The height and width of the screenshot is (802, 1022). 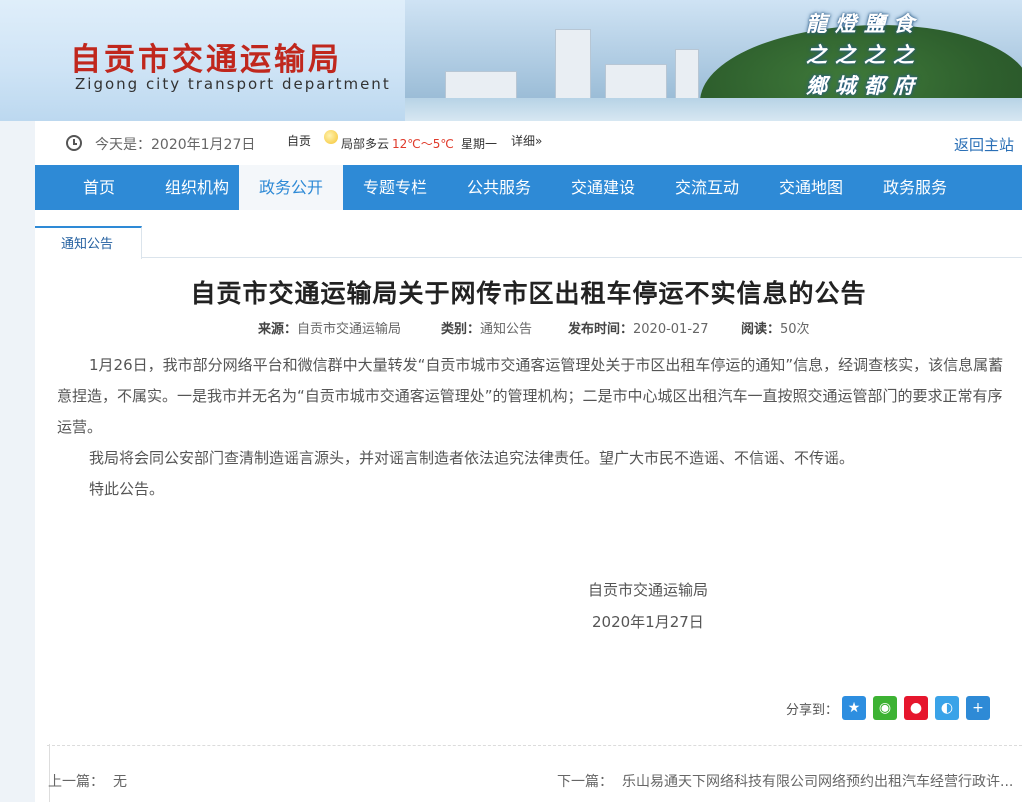 What do you see at coordinates (528, 242) in the screenshot?
I see `tab-bar: 通知公告` at bounding box center [528, 242].